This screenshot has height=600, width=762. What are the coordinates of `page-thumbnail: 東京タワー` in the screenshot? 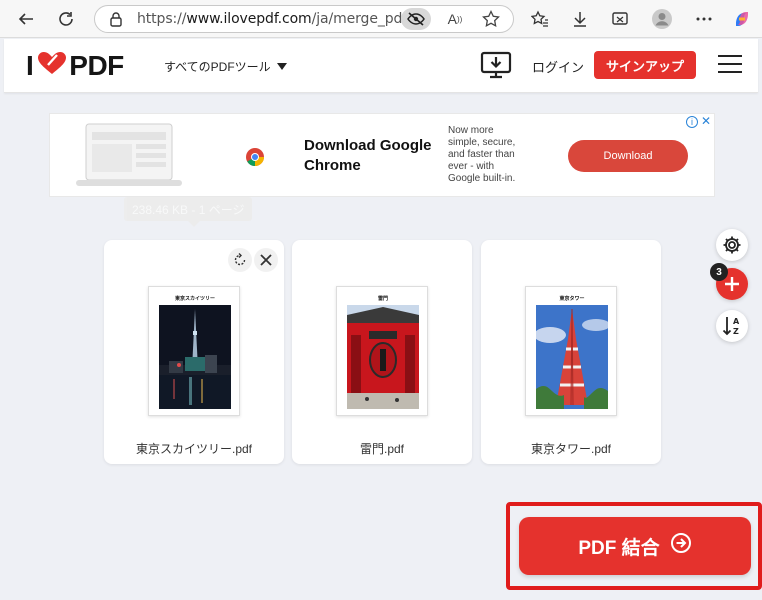 It's located at (571, 351).